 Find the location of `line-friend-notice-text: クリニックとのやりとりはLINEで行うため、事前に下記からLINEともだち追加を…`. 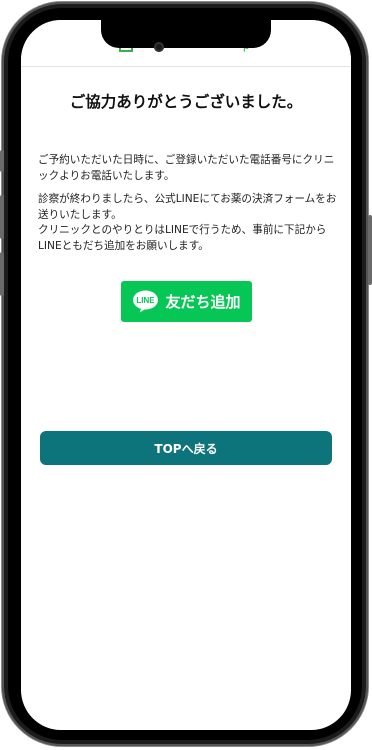

line-friend-notice-text: クリニックとのやりとりはLINEで行うため、事前に下記からLINEともだち追加を… is located at coordinates (182, 238).